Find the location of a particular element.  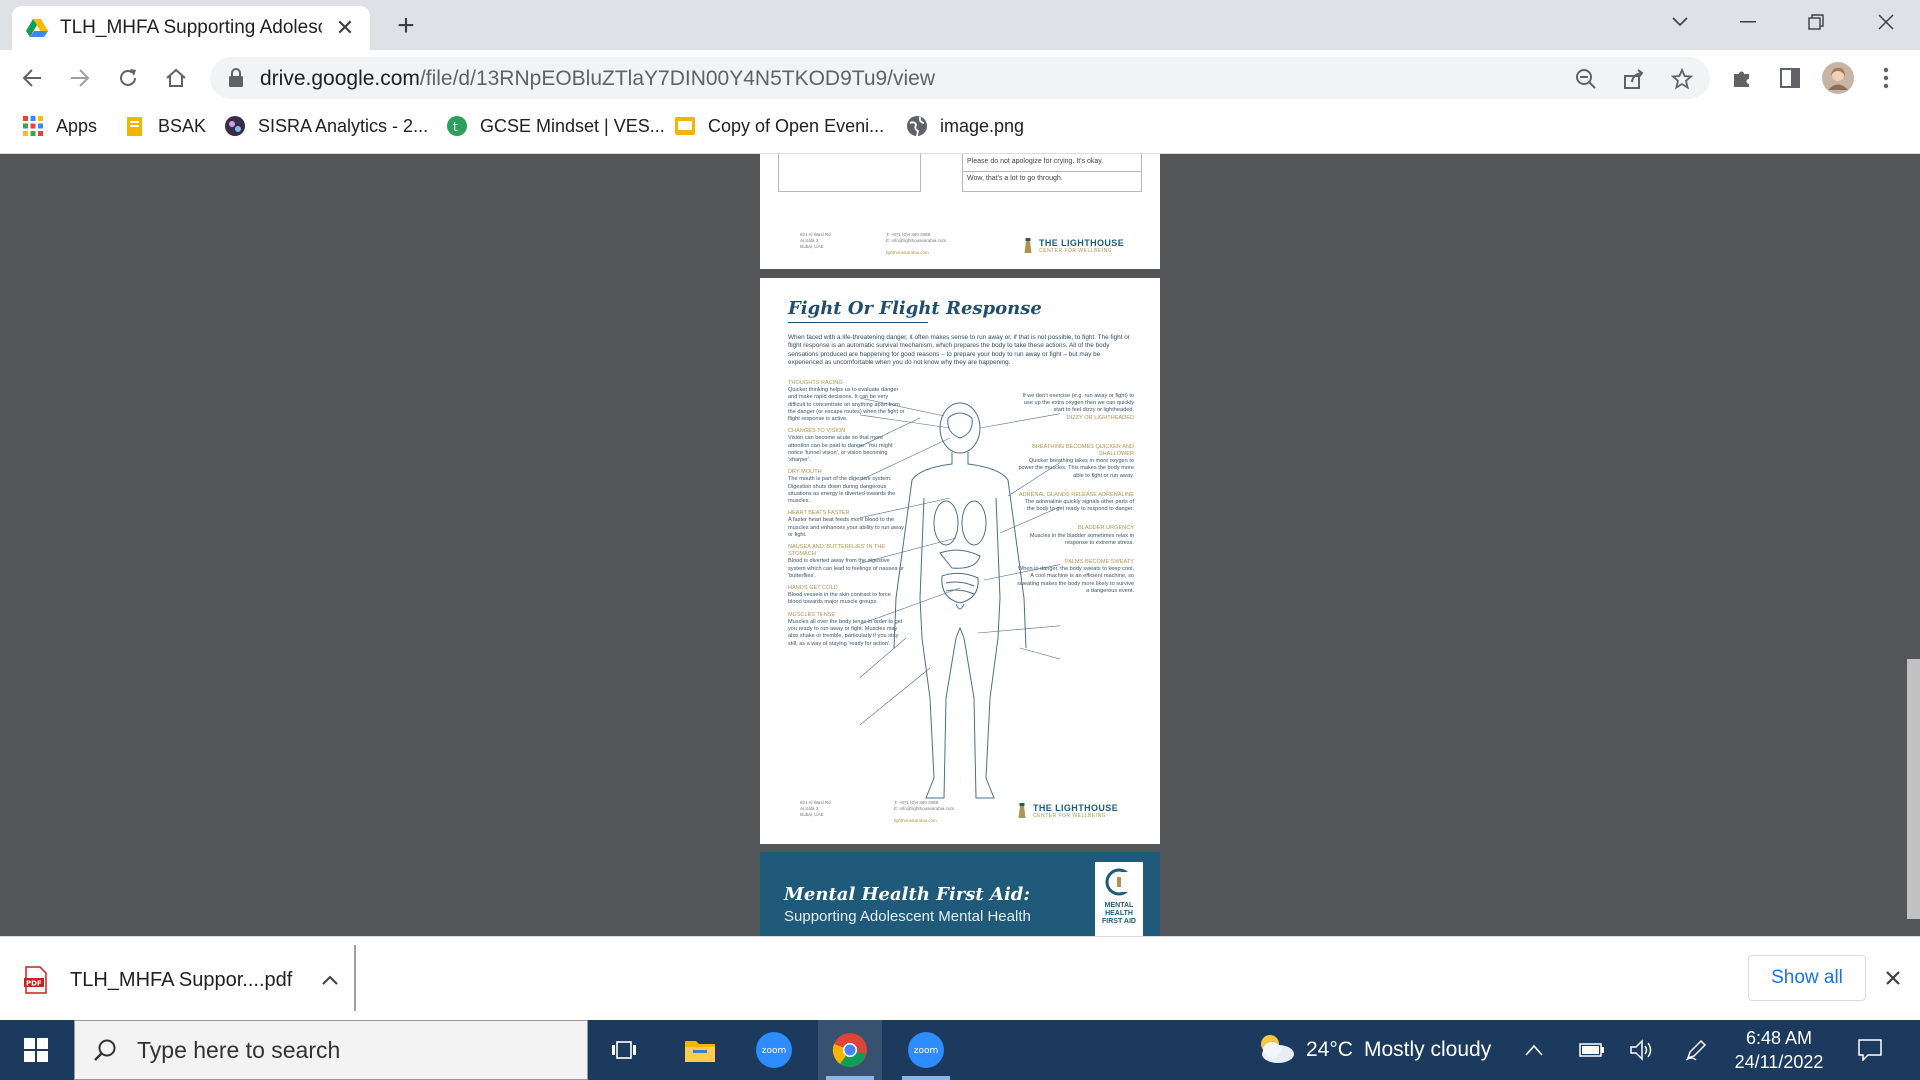

download-shelf: PDF TLH_MHFA Suppor....pdf Show all is located at coordinates (960, 978).